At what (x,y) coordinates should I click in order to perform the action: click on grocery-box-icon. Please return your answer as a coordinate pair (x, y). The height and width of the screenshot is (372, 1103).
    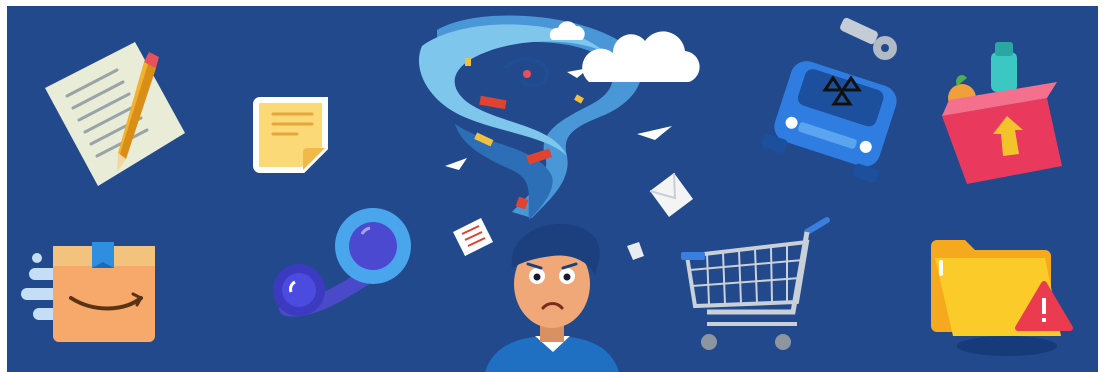
    Looking at the image, I should click on (1002, 113).